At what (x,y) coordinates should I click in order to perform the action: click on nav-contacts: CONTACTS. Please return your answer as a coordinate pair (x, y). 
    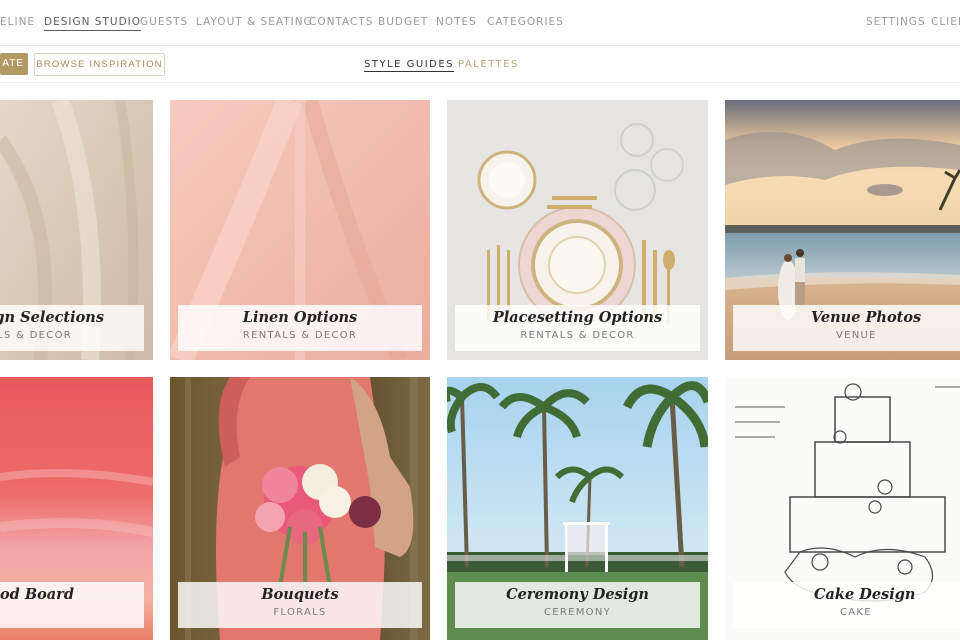
    Looking at the image, I should click on (341, 22).